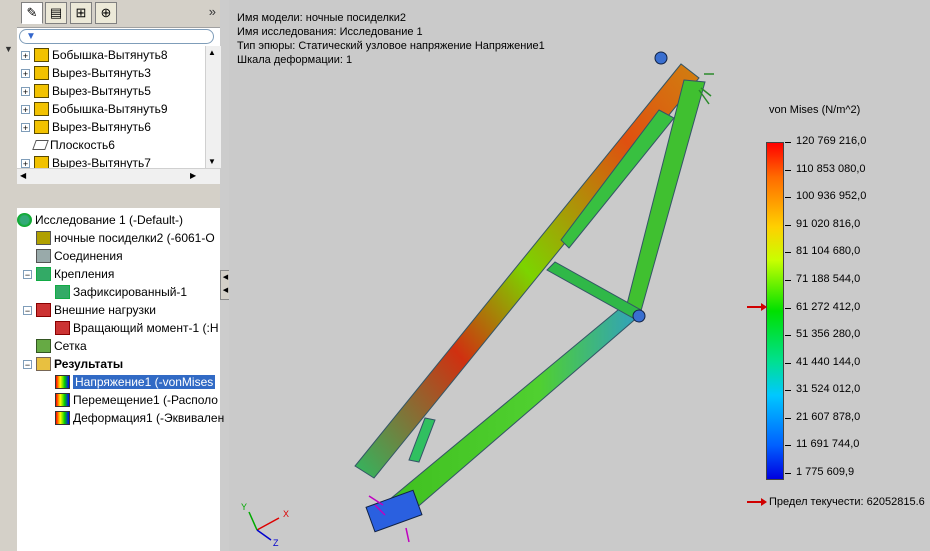 This screenshot has height=551, width=930. Describe the element at coordinates (9, 275) in the screenshot. I see `left-edge-strip: ▼` at that location.